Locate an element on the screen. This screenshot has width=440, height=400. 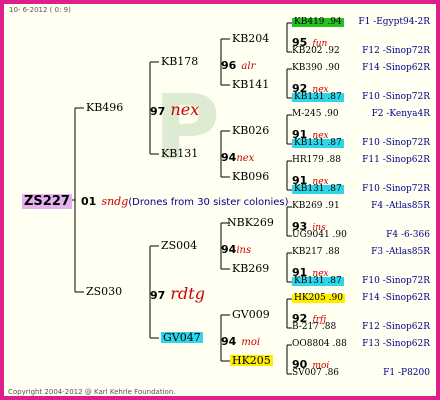
gen3-node-name: HK205 is located at coordinates (251, 360).